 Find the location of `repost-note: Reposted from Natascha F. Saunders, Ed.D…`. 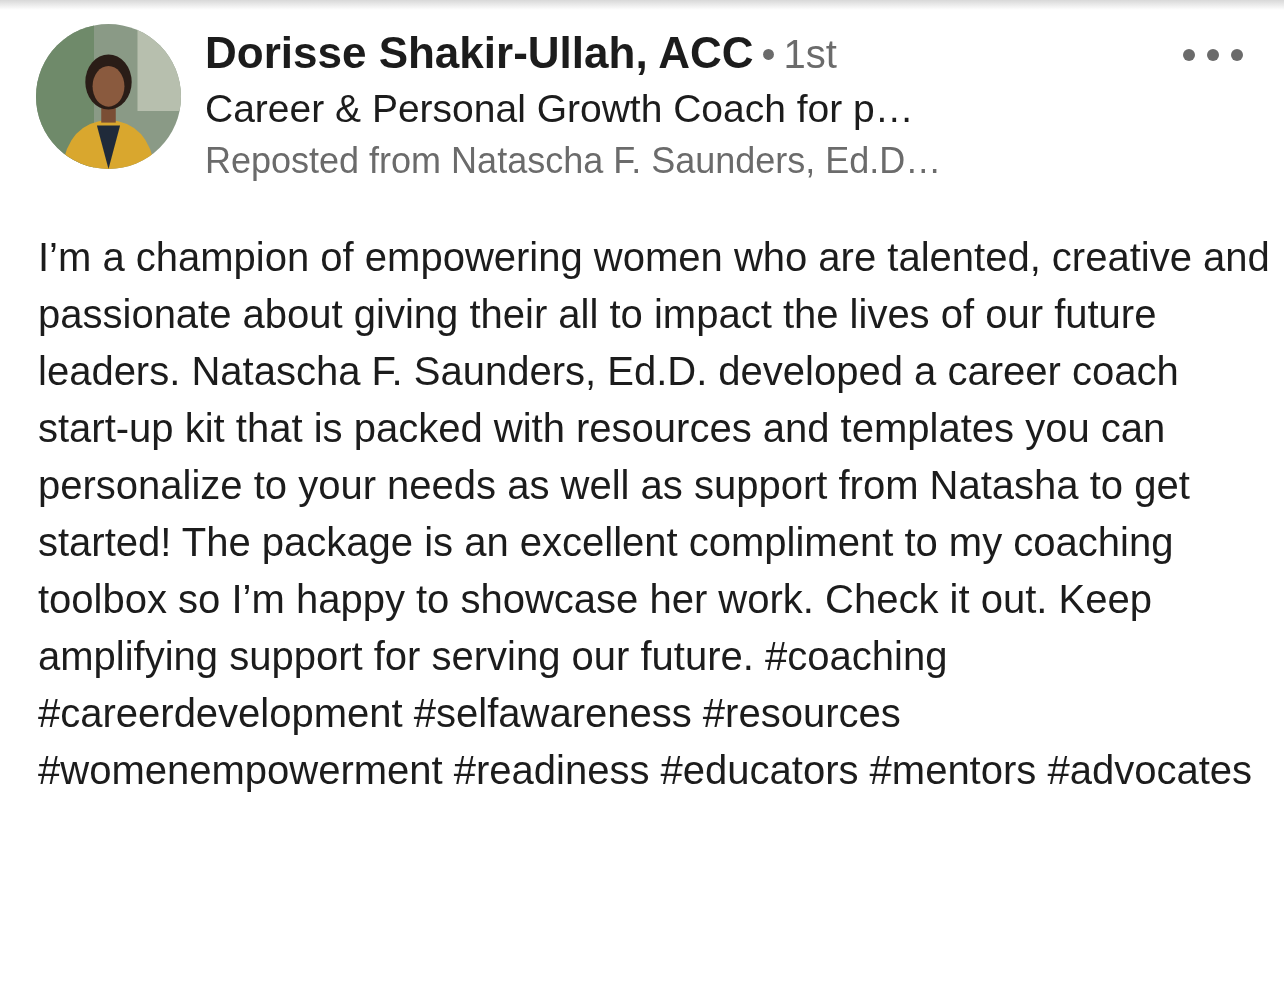

repost-note: Reposted from Natascha F. Saunders, Ed.D… is located at coordinates (574, 160).